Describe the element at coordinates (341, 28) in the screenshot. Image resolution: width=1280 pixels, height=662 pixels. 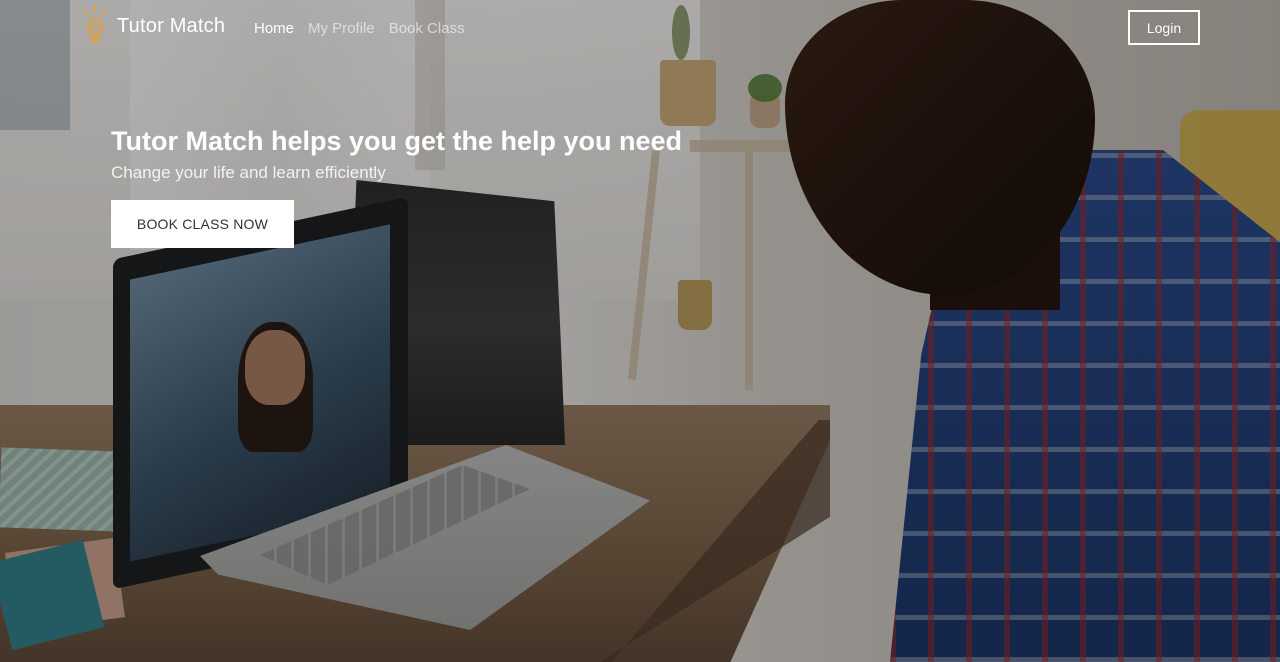
I see `nav-link-my-profile: My Profile` at that location.